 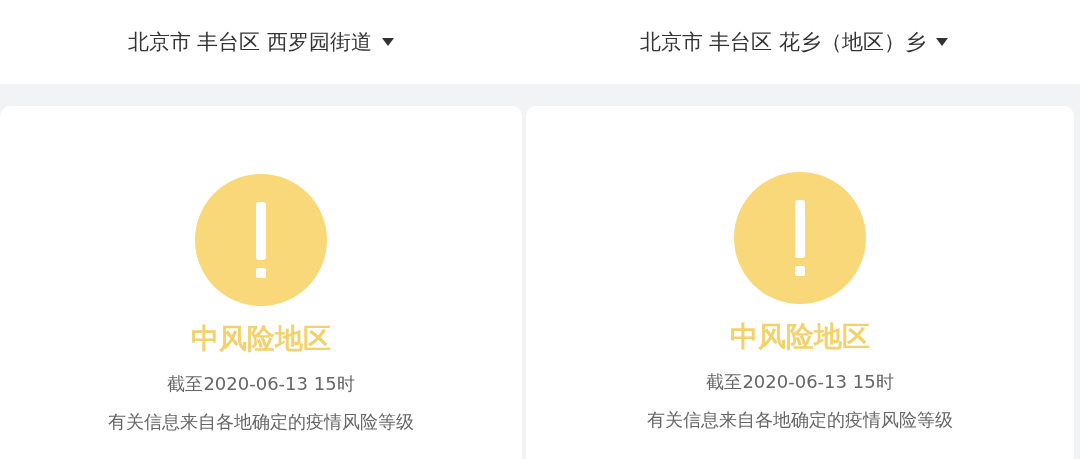 I want to click on location-selector: 北京市 丰台区 花乡（地区）乡, so click(x=801, y=42).